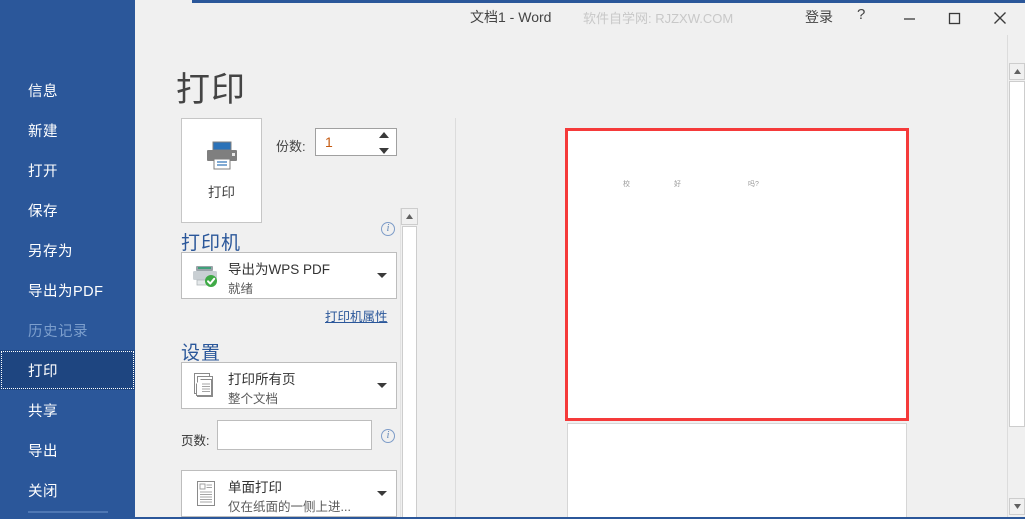  What do you see at coordinates (68, 512) in the screenshot?
I see `sidebar-divider` at bounding box center [68, 512].